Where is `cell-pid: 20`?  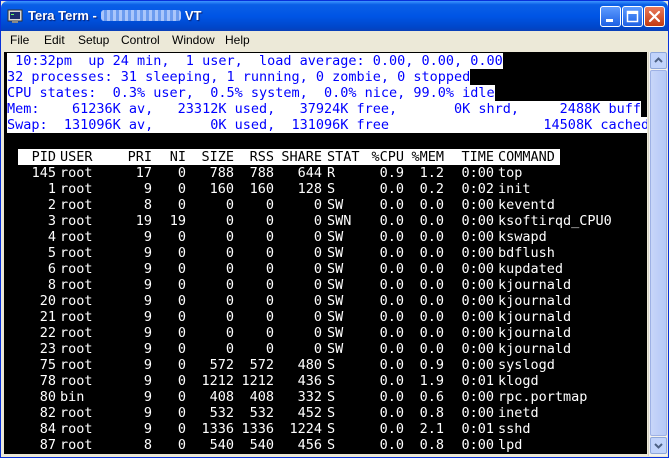 cell-pid: 20 is located at coordinates (47, 301).